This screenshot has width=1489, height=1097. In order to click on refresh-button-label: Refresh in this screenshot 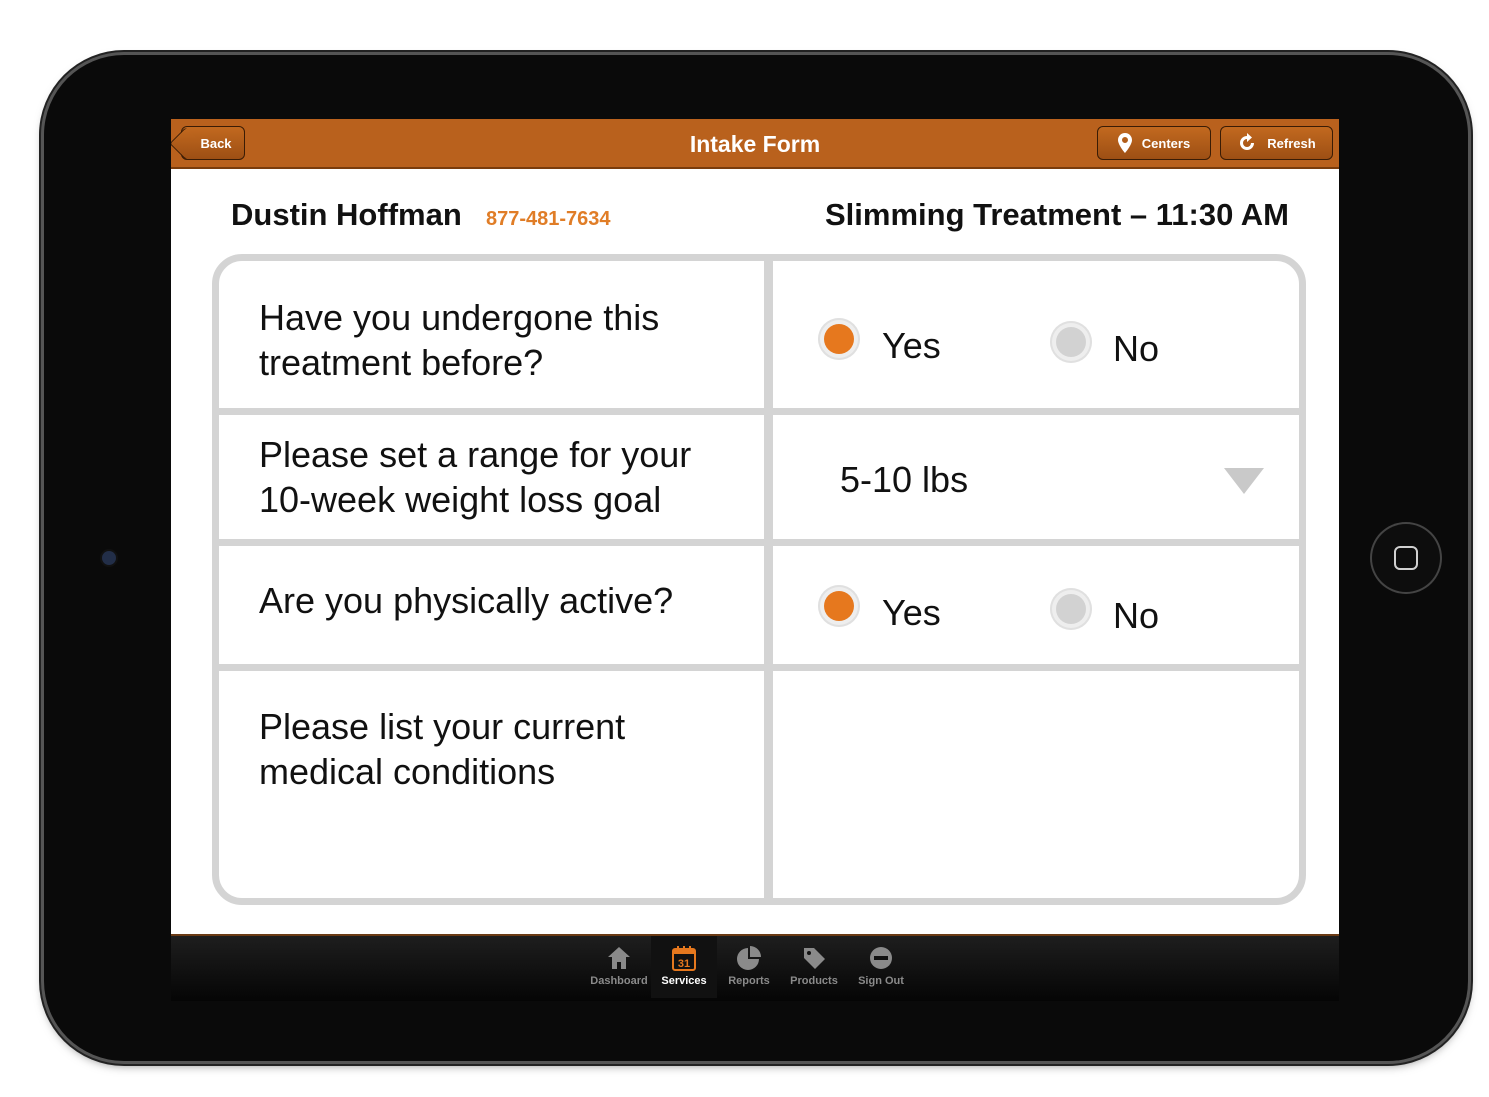, I will do `click(1291, 143)`.